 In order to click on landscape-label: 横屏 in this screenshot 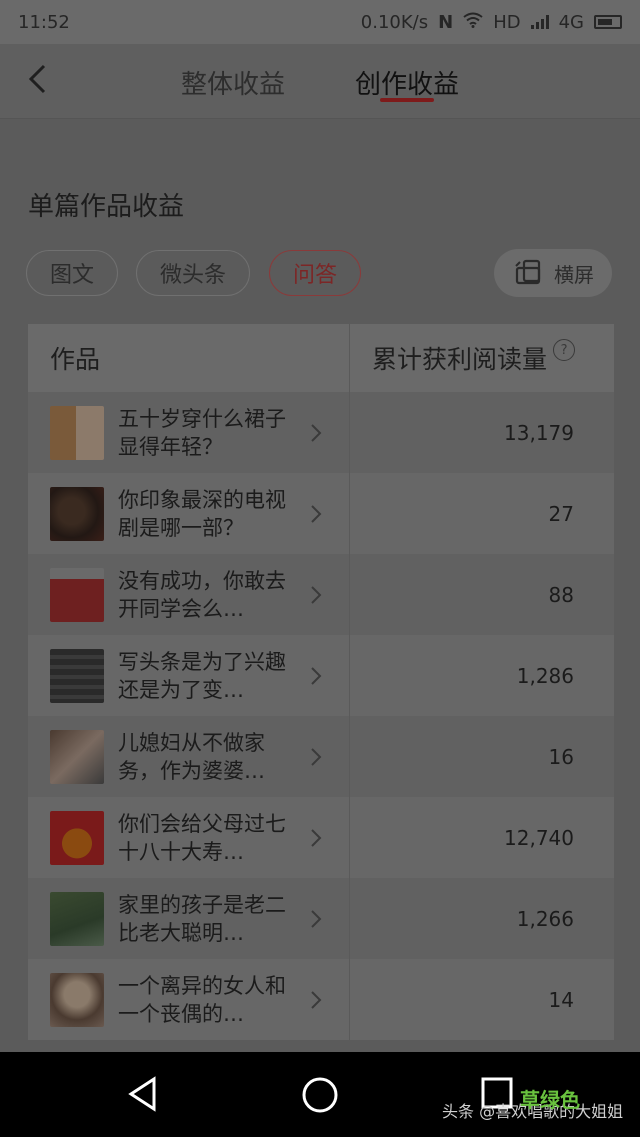, I will do `click(574, 274)`.